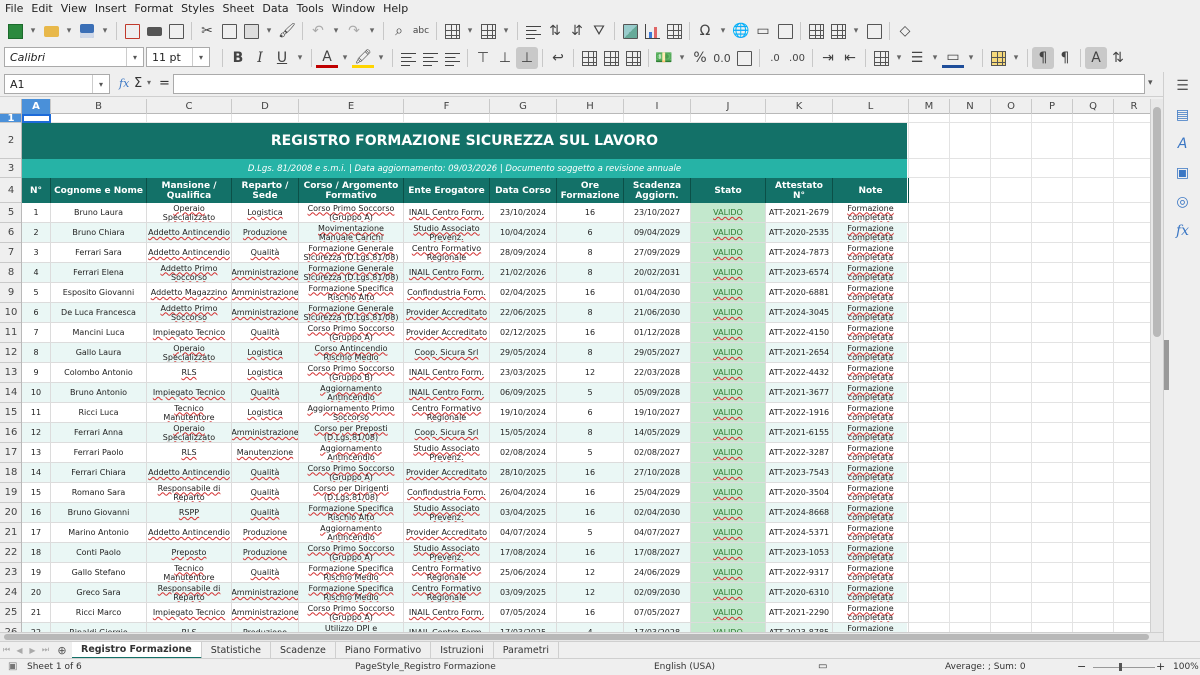  What do you see at coordinates (99, 453) in the screenshot?
I see `table-cell: Ferrari Paolo` at bounding box center [99, 453].